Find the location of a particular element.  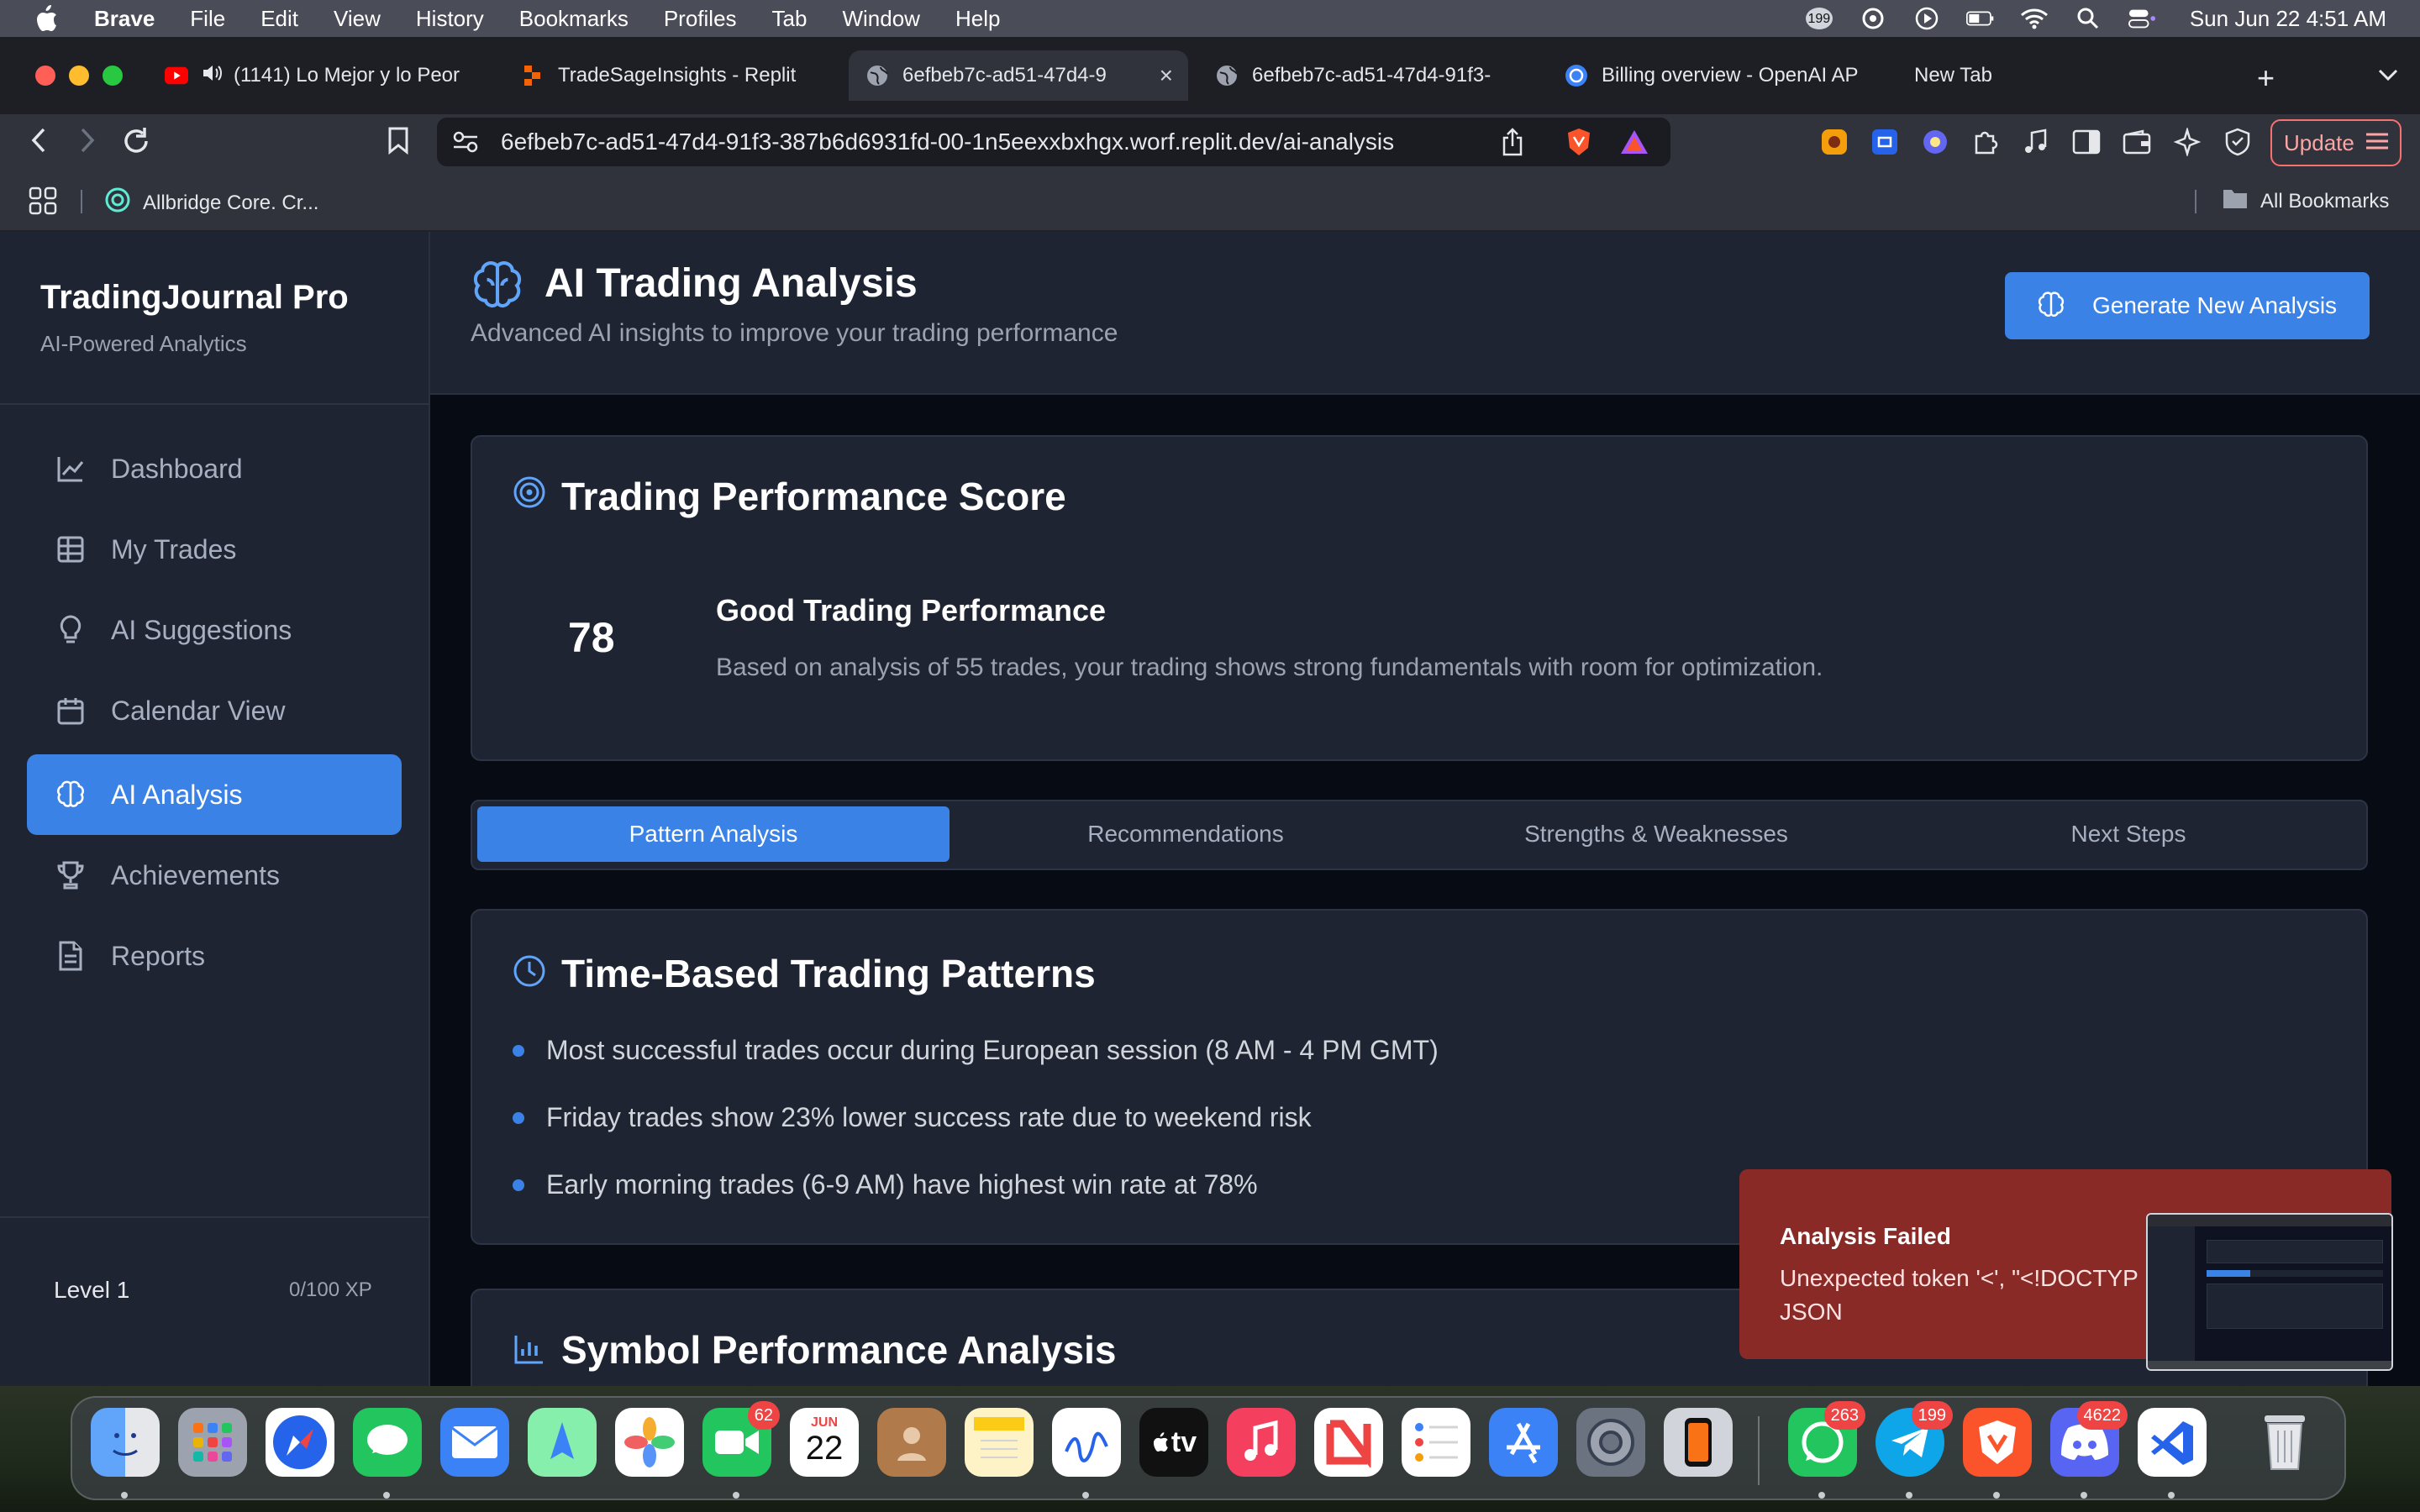

brave-shields-icon is located at coordinates (1579, 142).